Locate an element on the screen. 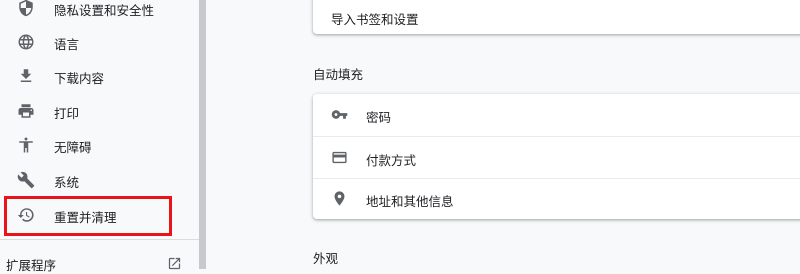 The height and width of the screenshot is (274, 800). sidebar-item-label: 无障碍 is located at coordinates (73, 147).